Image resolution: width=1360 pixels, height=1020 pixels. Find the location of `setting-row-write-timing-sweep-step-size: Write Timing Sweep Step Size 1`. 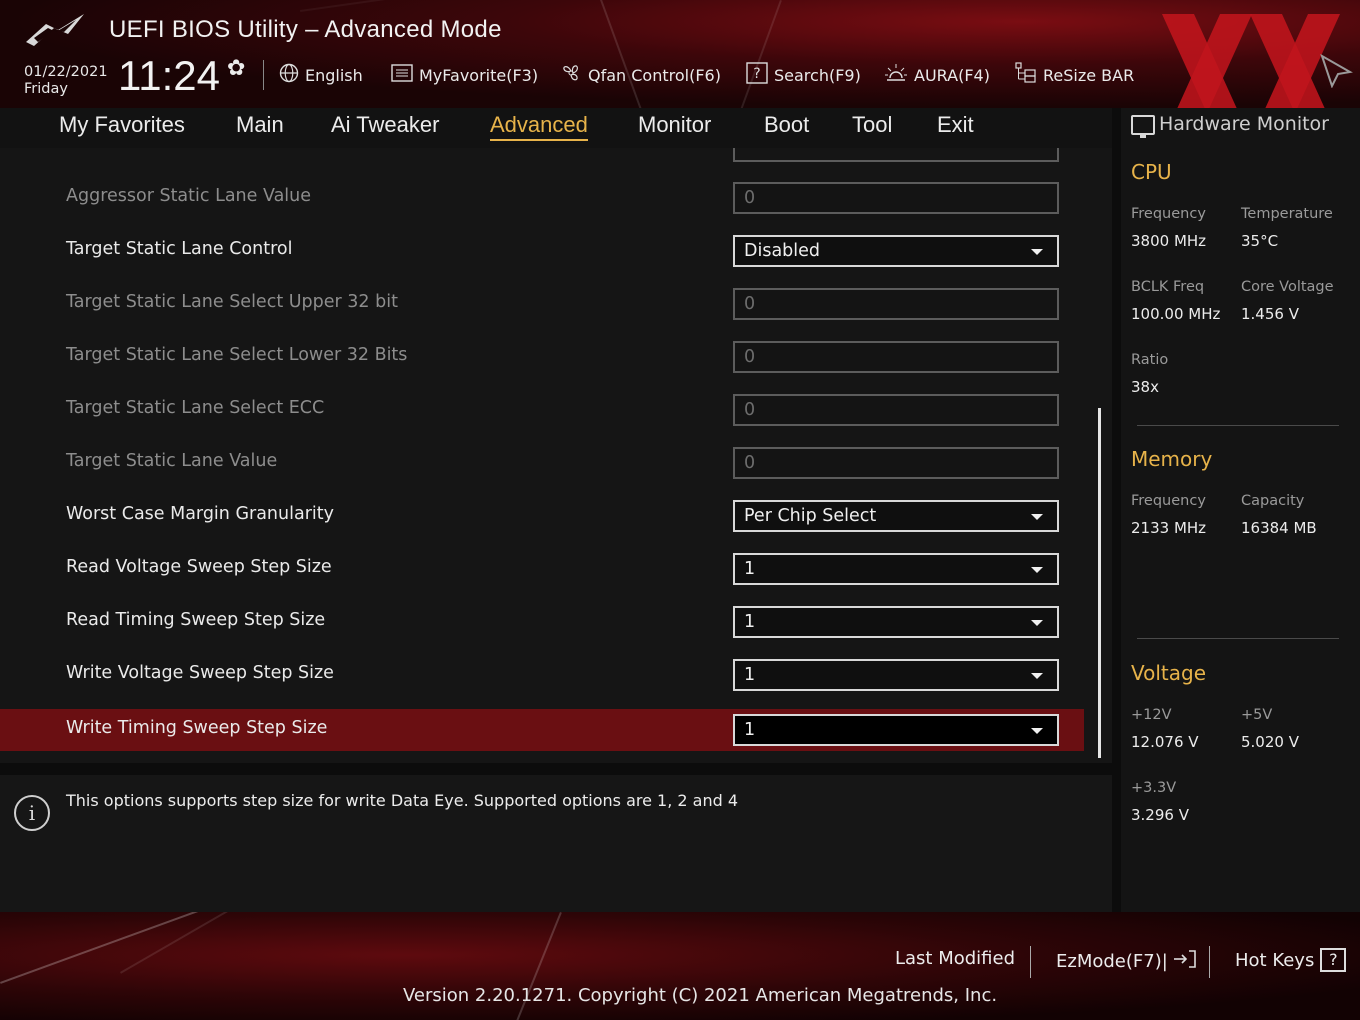

setting-row-write-timing-sweep-step-size: Write Timing Sweep Step Size 1 is located at coordinates (542, 730).